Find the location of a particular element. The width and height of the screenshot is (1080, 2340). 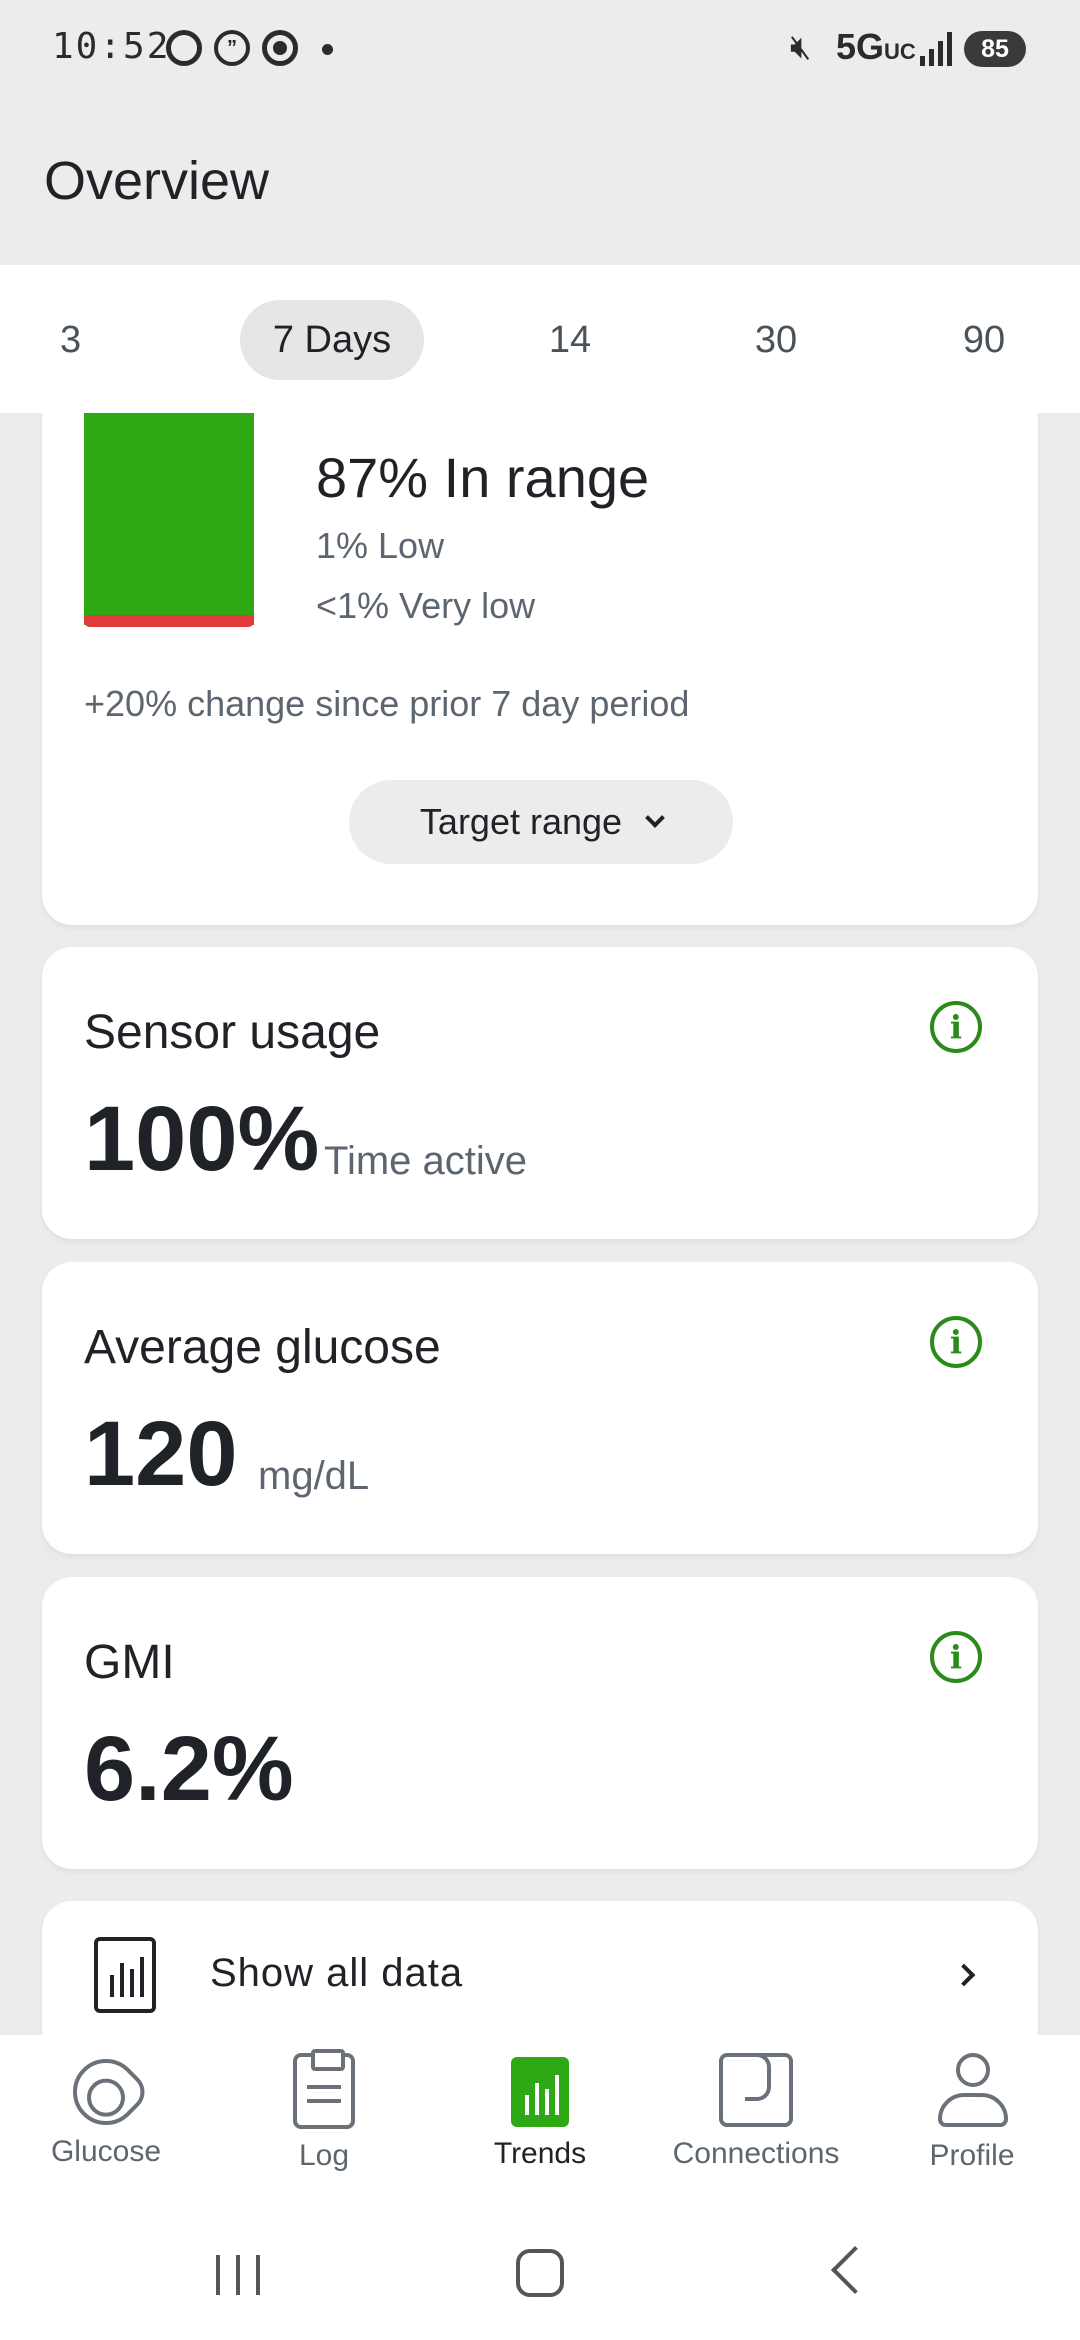

tab-7-days: 7 Days is located at coordinates (332, 340).